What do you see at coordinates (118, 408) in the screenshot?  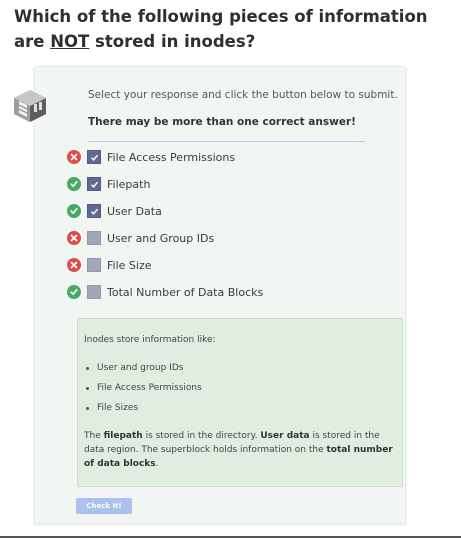 I see `list-item-text: File Sizes` at bounding box center [118, 408].